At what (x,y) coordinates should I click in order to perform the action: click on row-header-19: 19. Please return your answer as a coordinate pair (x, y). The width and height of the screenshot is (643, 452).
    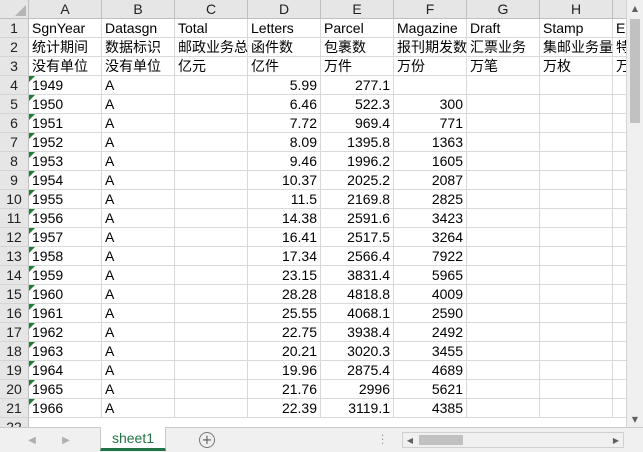
    Looking at the image, I should click on (14, 370).